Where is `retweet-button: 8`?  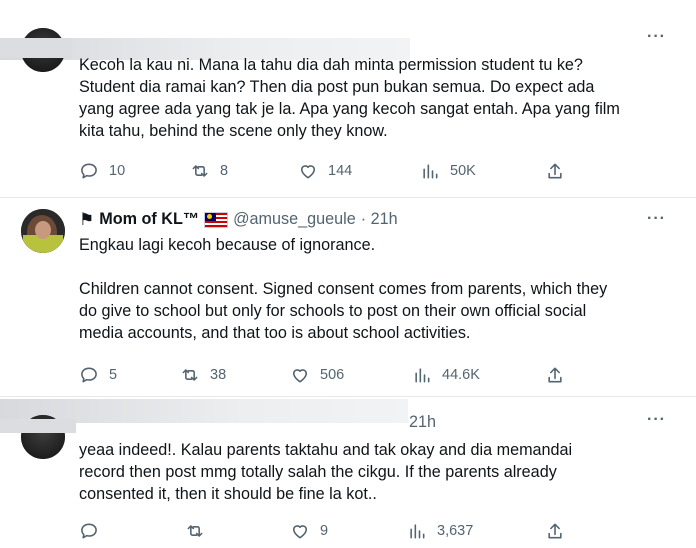
retweet-button: 8 is located at coordinates (209, 171).